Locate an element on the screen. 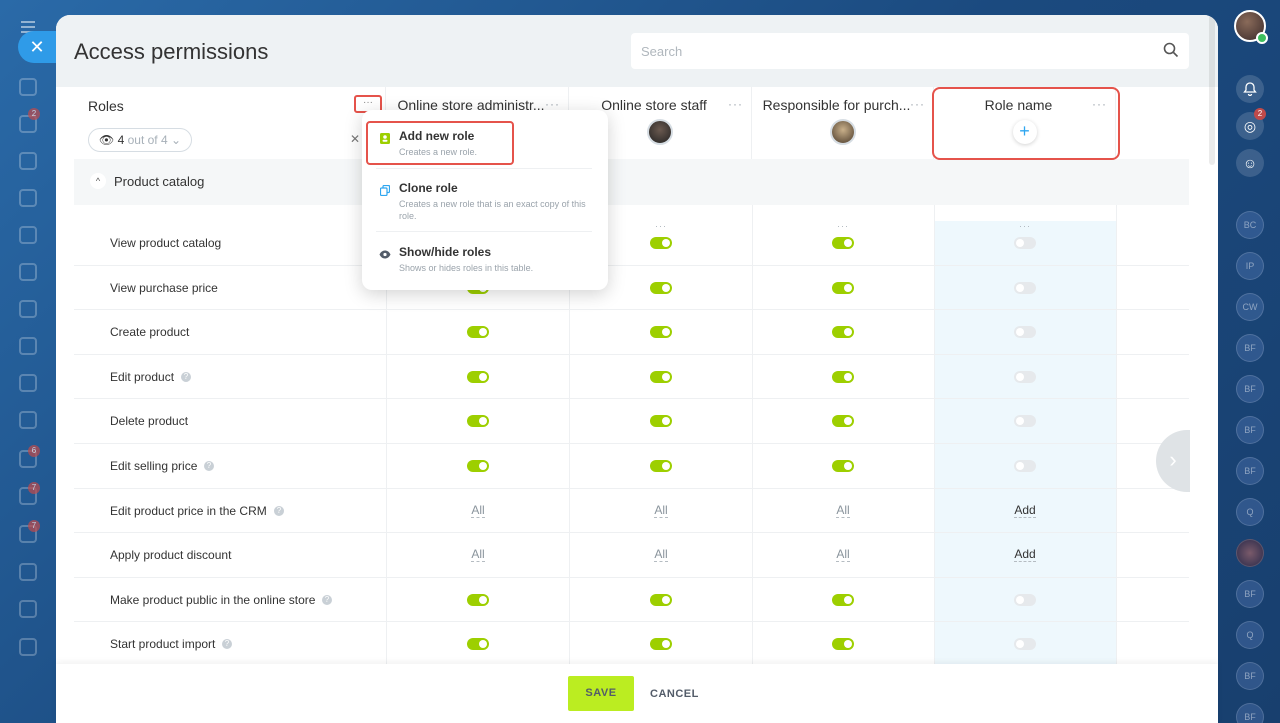 This screenshot has width=1280, height=723. schedule-icon is located at coordinates (28, 572).